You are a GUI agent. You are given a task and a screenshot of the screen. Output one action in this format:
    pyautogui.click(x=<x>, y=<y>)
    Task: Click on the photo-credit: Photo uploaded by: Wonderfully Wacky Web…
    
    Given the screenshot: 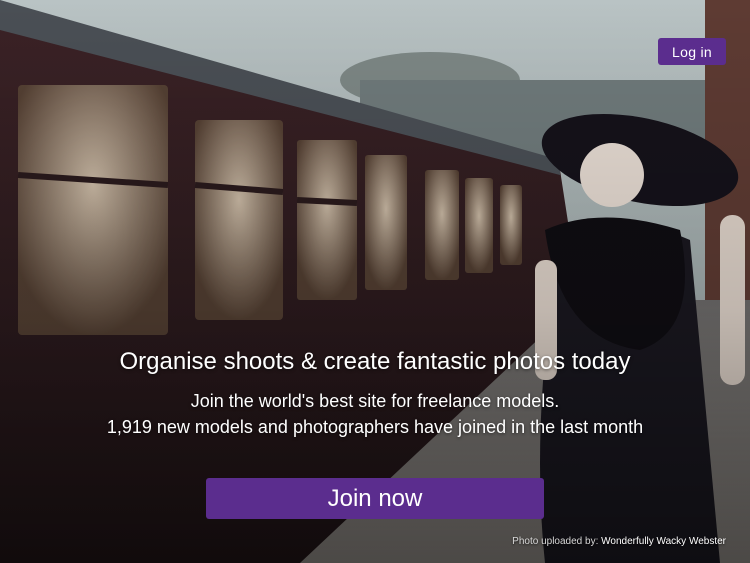 What is the action you would take?
    pyautogui.click(x=619, y=541)
    